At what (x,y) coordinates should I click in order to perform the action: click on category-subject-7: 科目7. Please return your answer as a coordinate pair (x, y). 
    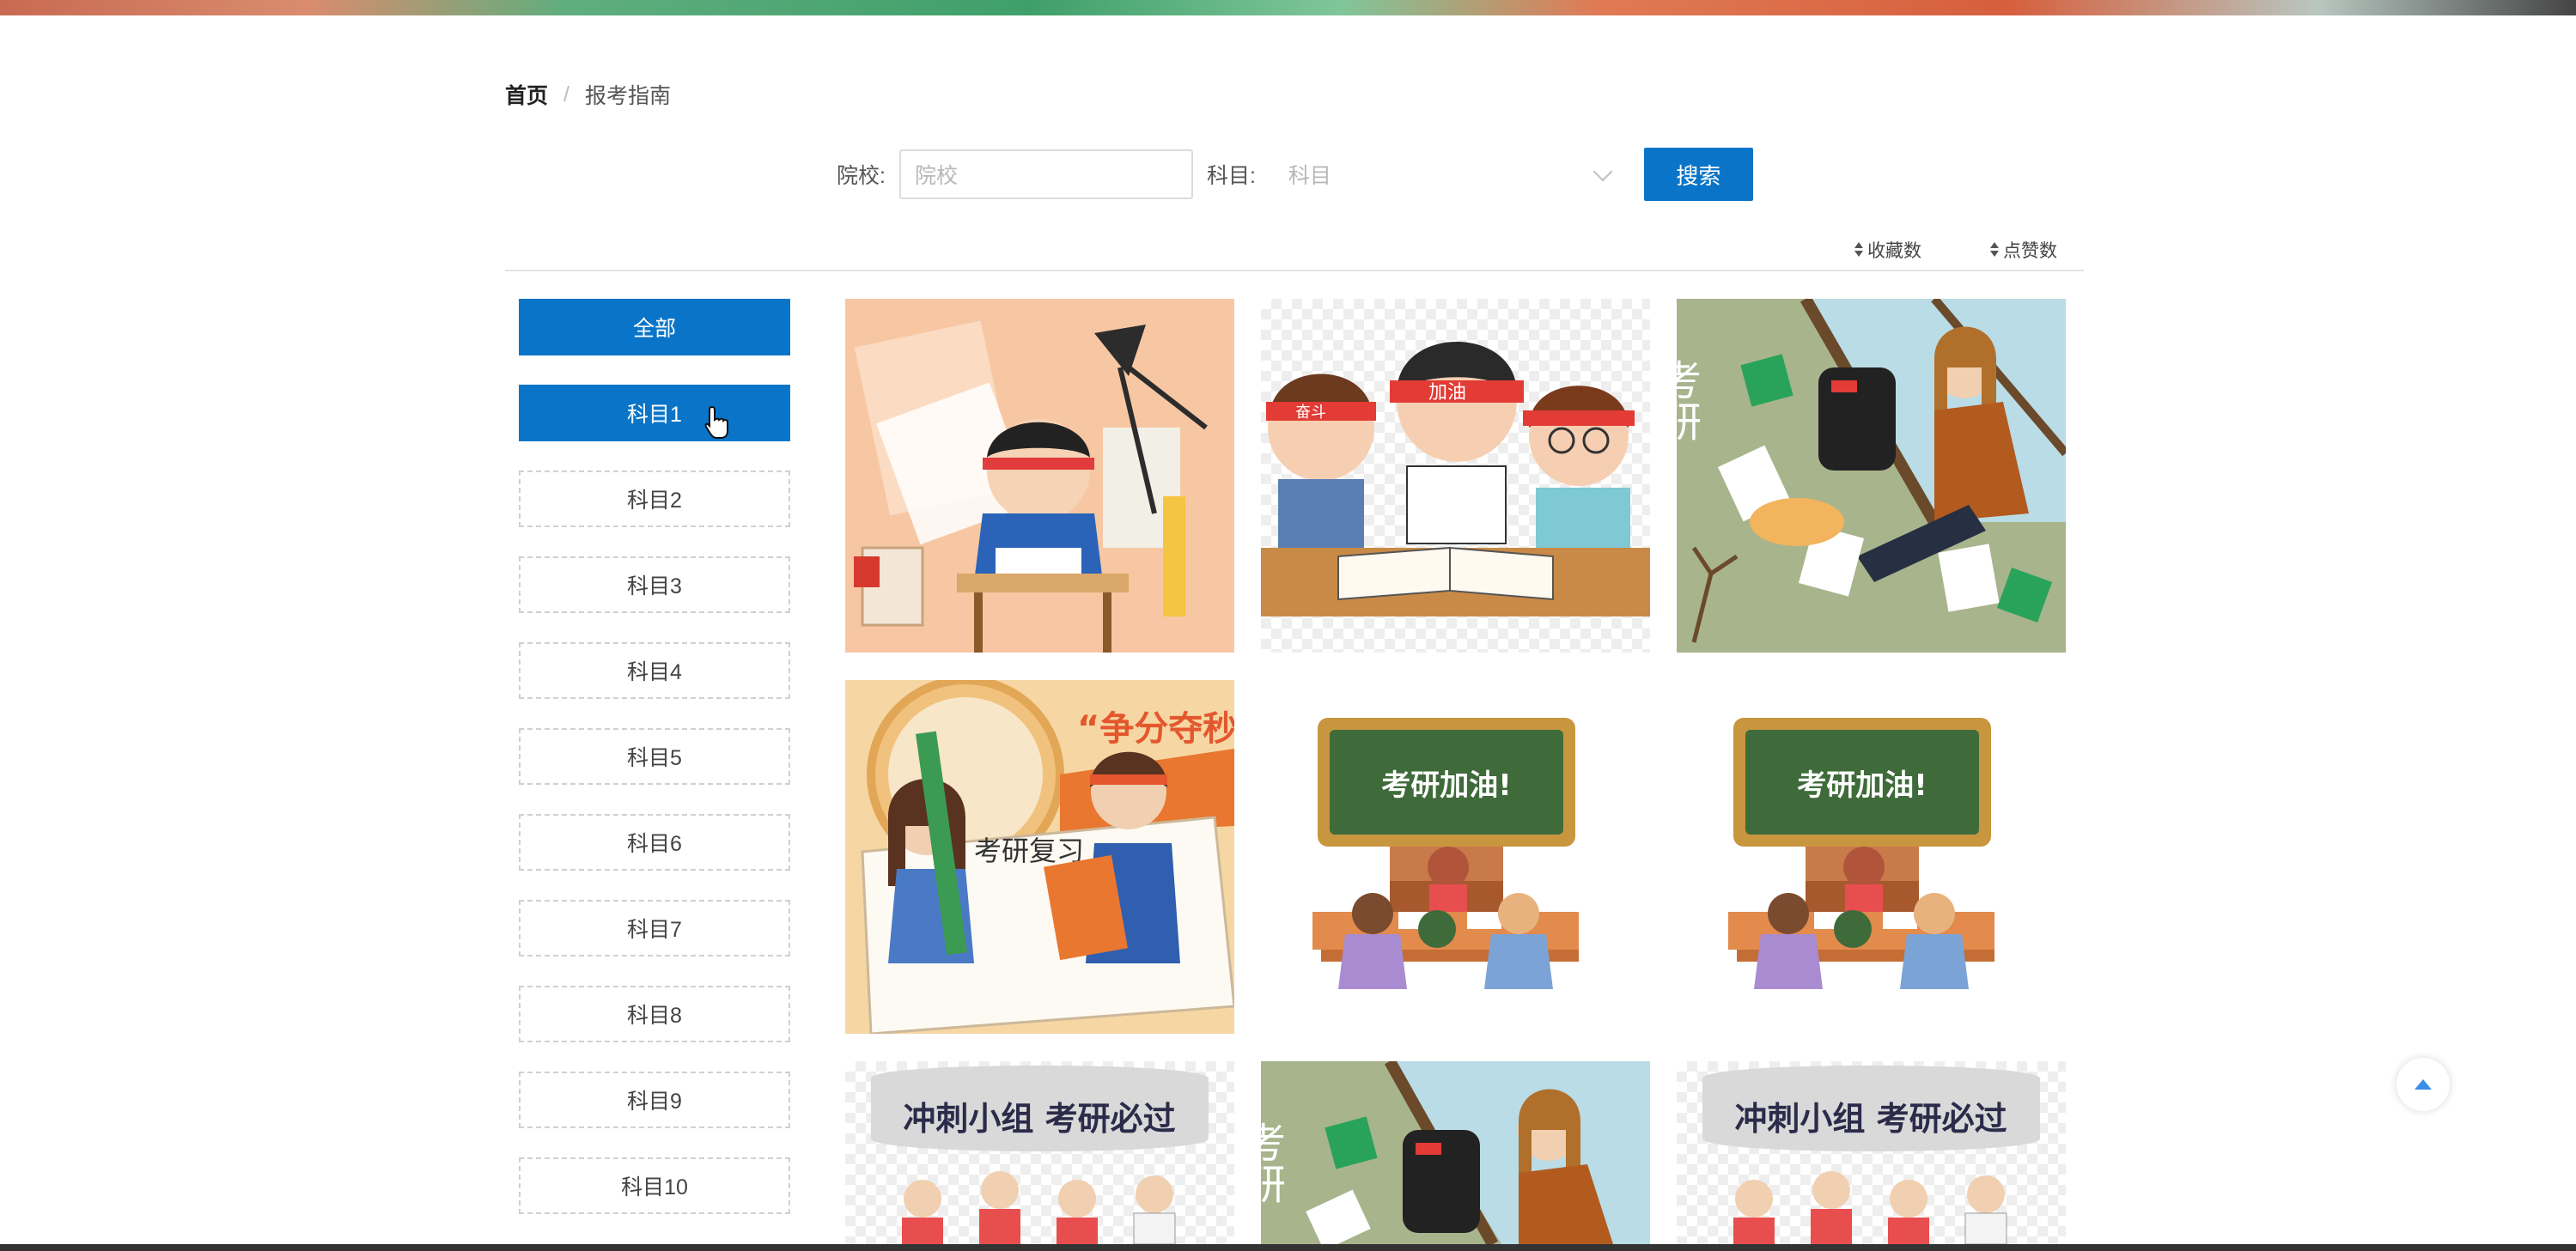
    Looking at the image, I should click on (654, 928).